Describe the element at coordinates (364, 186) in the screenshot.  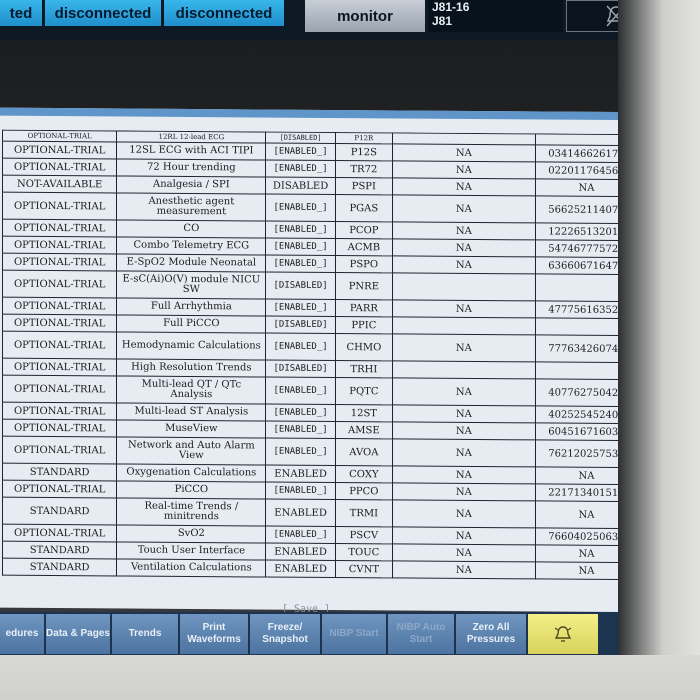
I see `cell-code: PSPI` at that location.